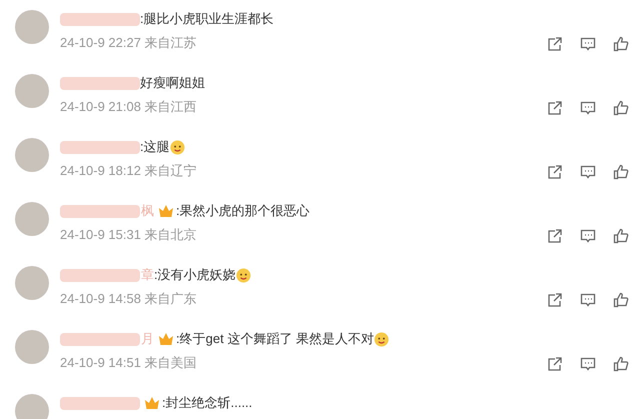 The image size is (640, 419). Describe the element at coordinates (207, 19) in the screenshot. I see `comment-text: :腿比小虎职业生涯都长` at that location.